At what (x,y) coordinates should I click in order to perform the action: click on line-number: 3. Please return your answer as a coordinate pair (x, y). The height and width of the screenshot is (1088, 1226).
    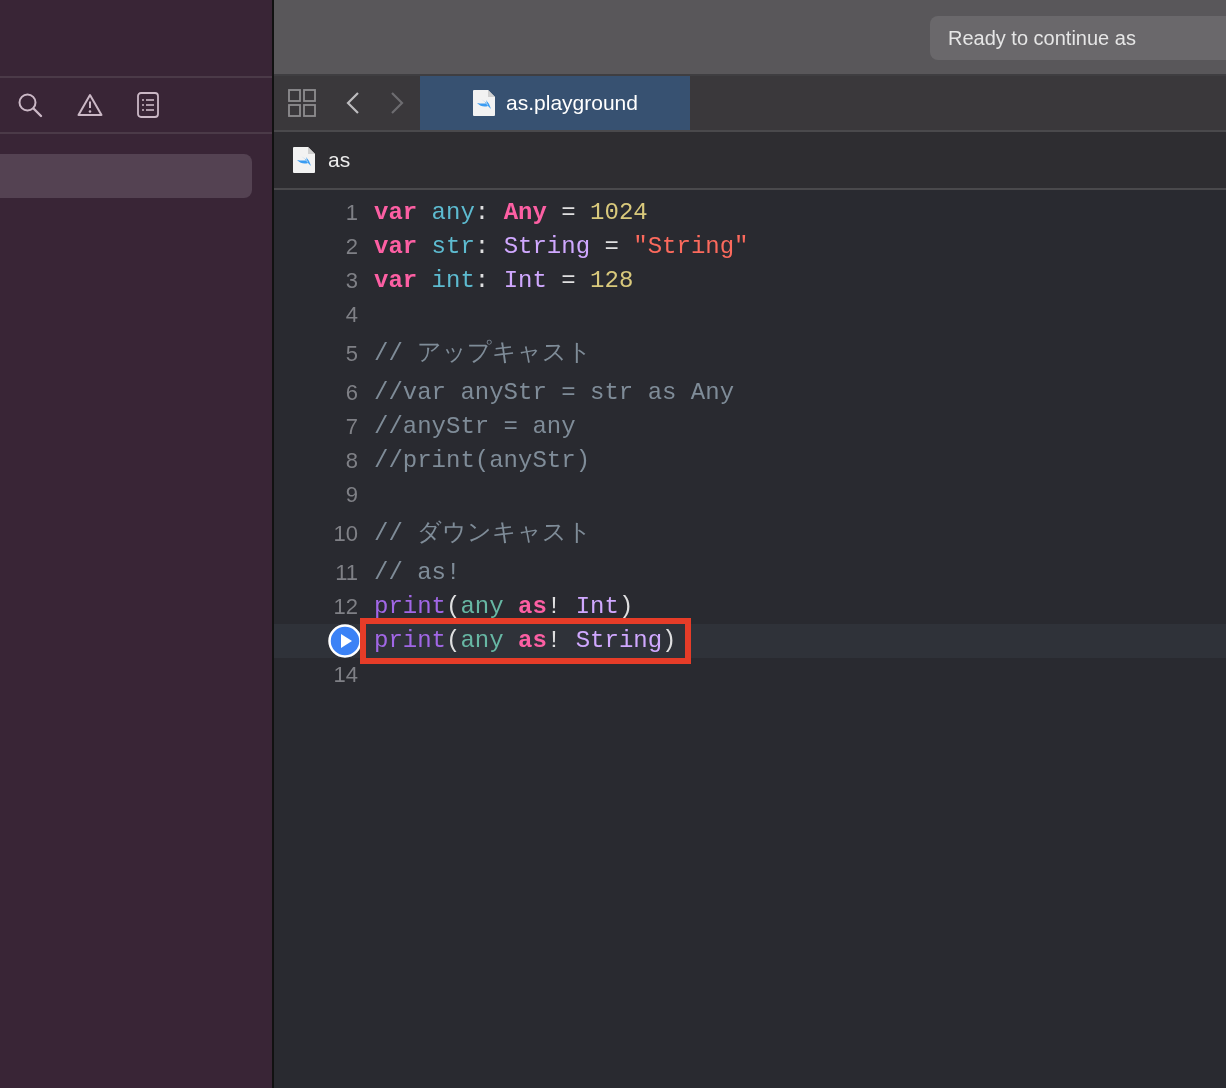
    Looking at the image, I should click on (351, 281).